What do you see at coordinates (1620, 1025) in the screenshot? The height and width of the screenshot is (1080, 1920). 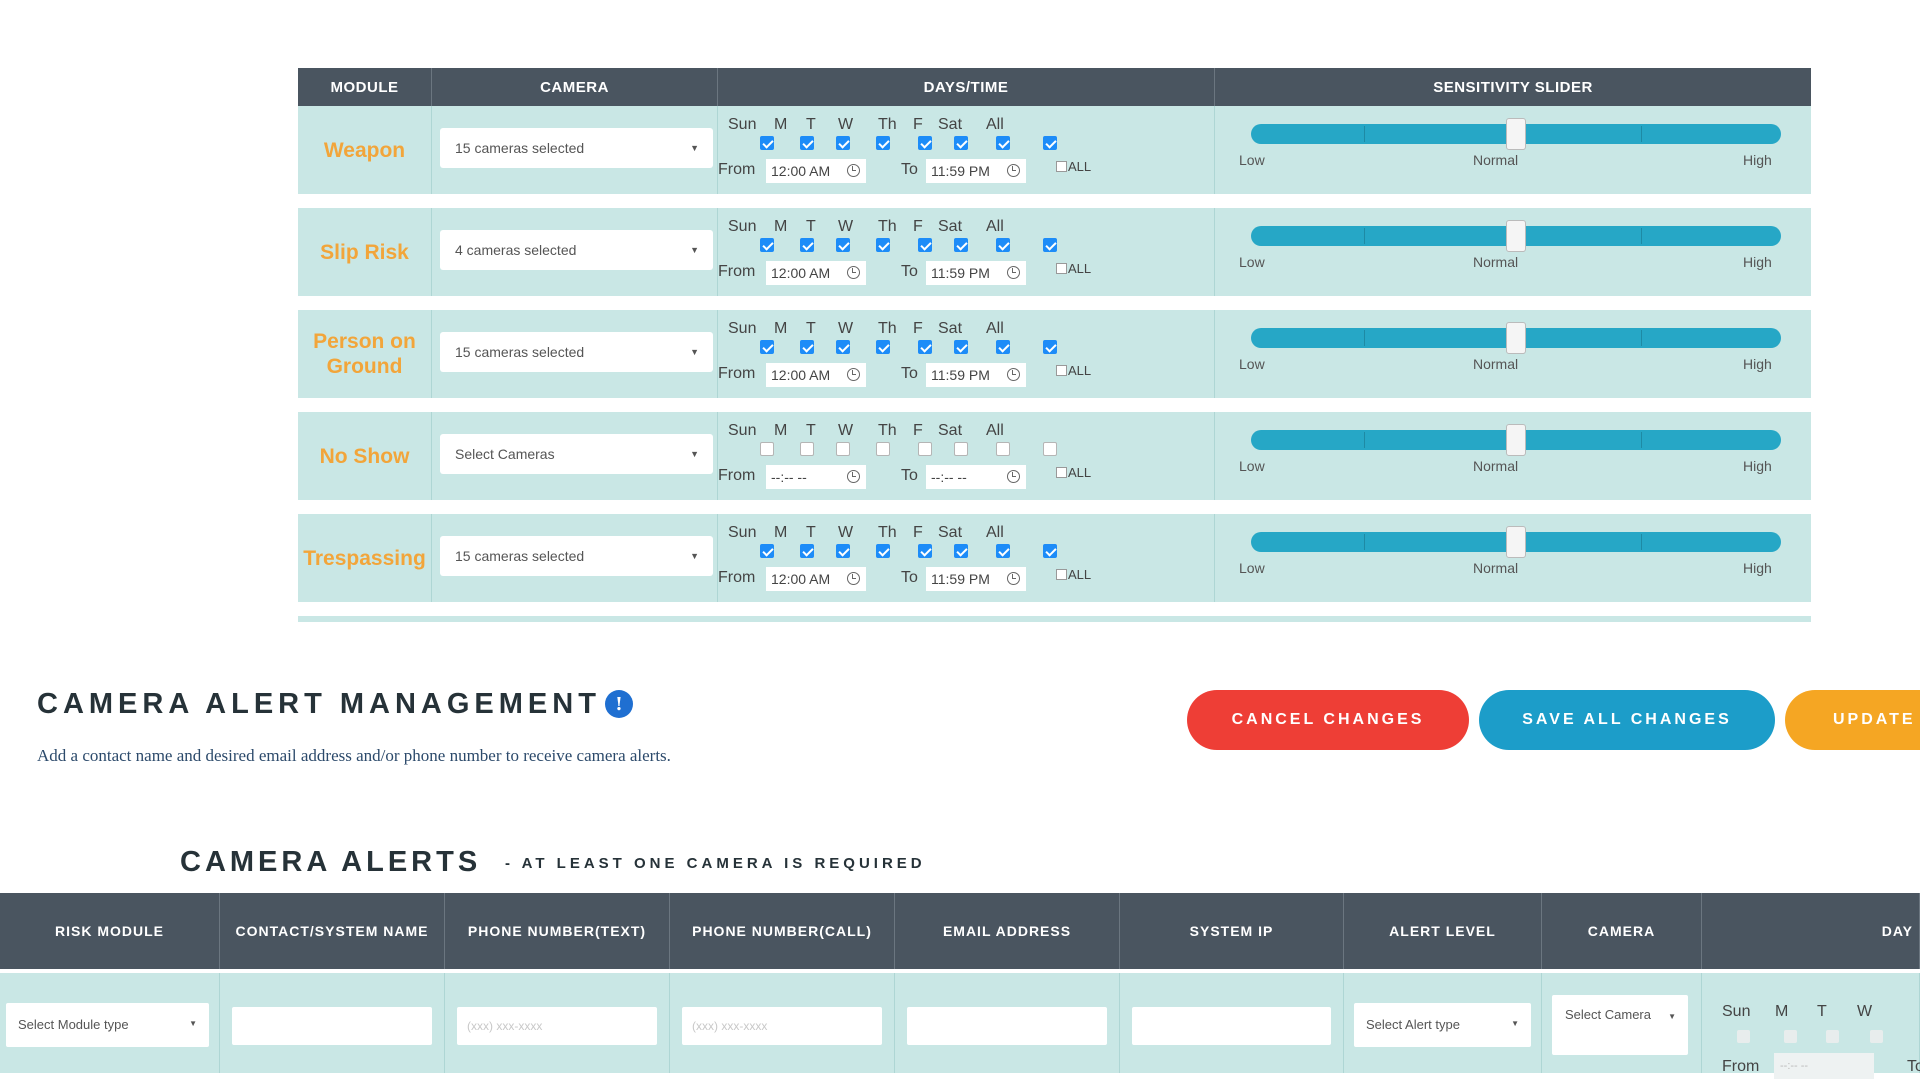 I see `camera-select: Select Camera ▼` at bounding box center [1620, 1025].